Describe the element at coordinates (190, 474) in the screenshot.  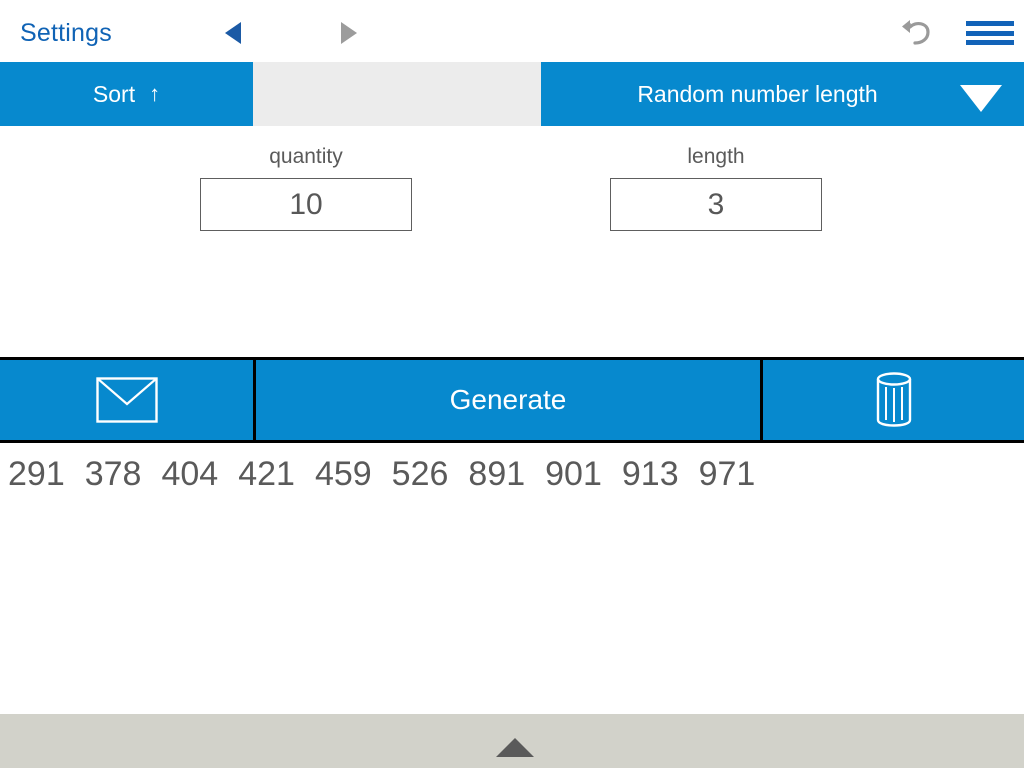
I see `result-number: 404` at that location.